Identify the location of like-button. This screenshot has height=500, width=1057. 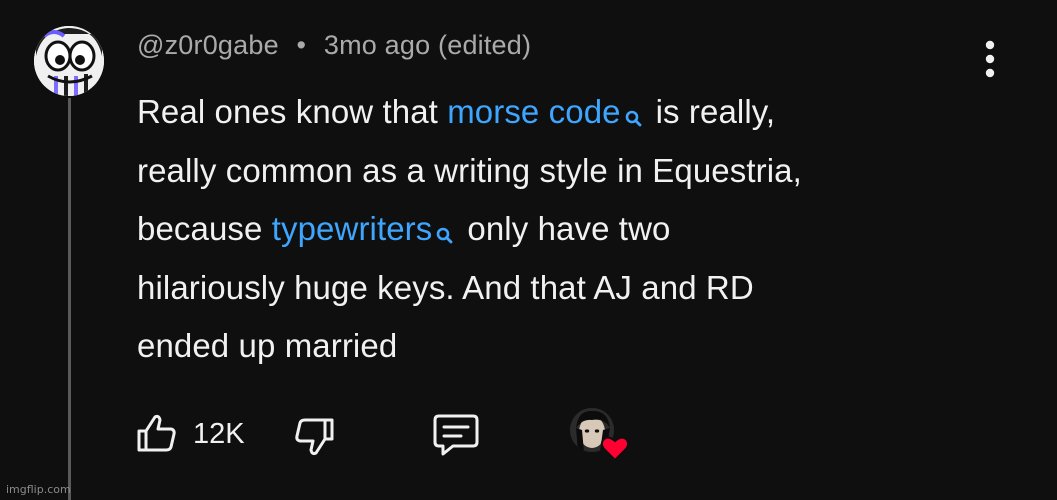
(157, 434).